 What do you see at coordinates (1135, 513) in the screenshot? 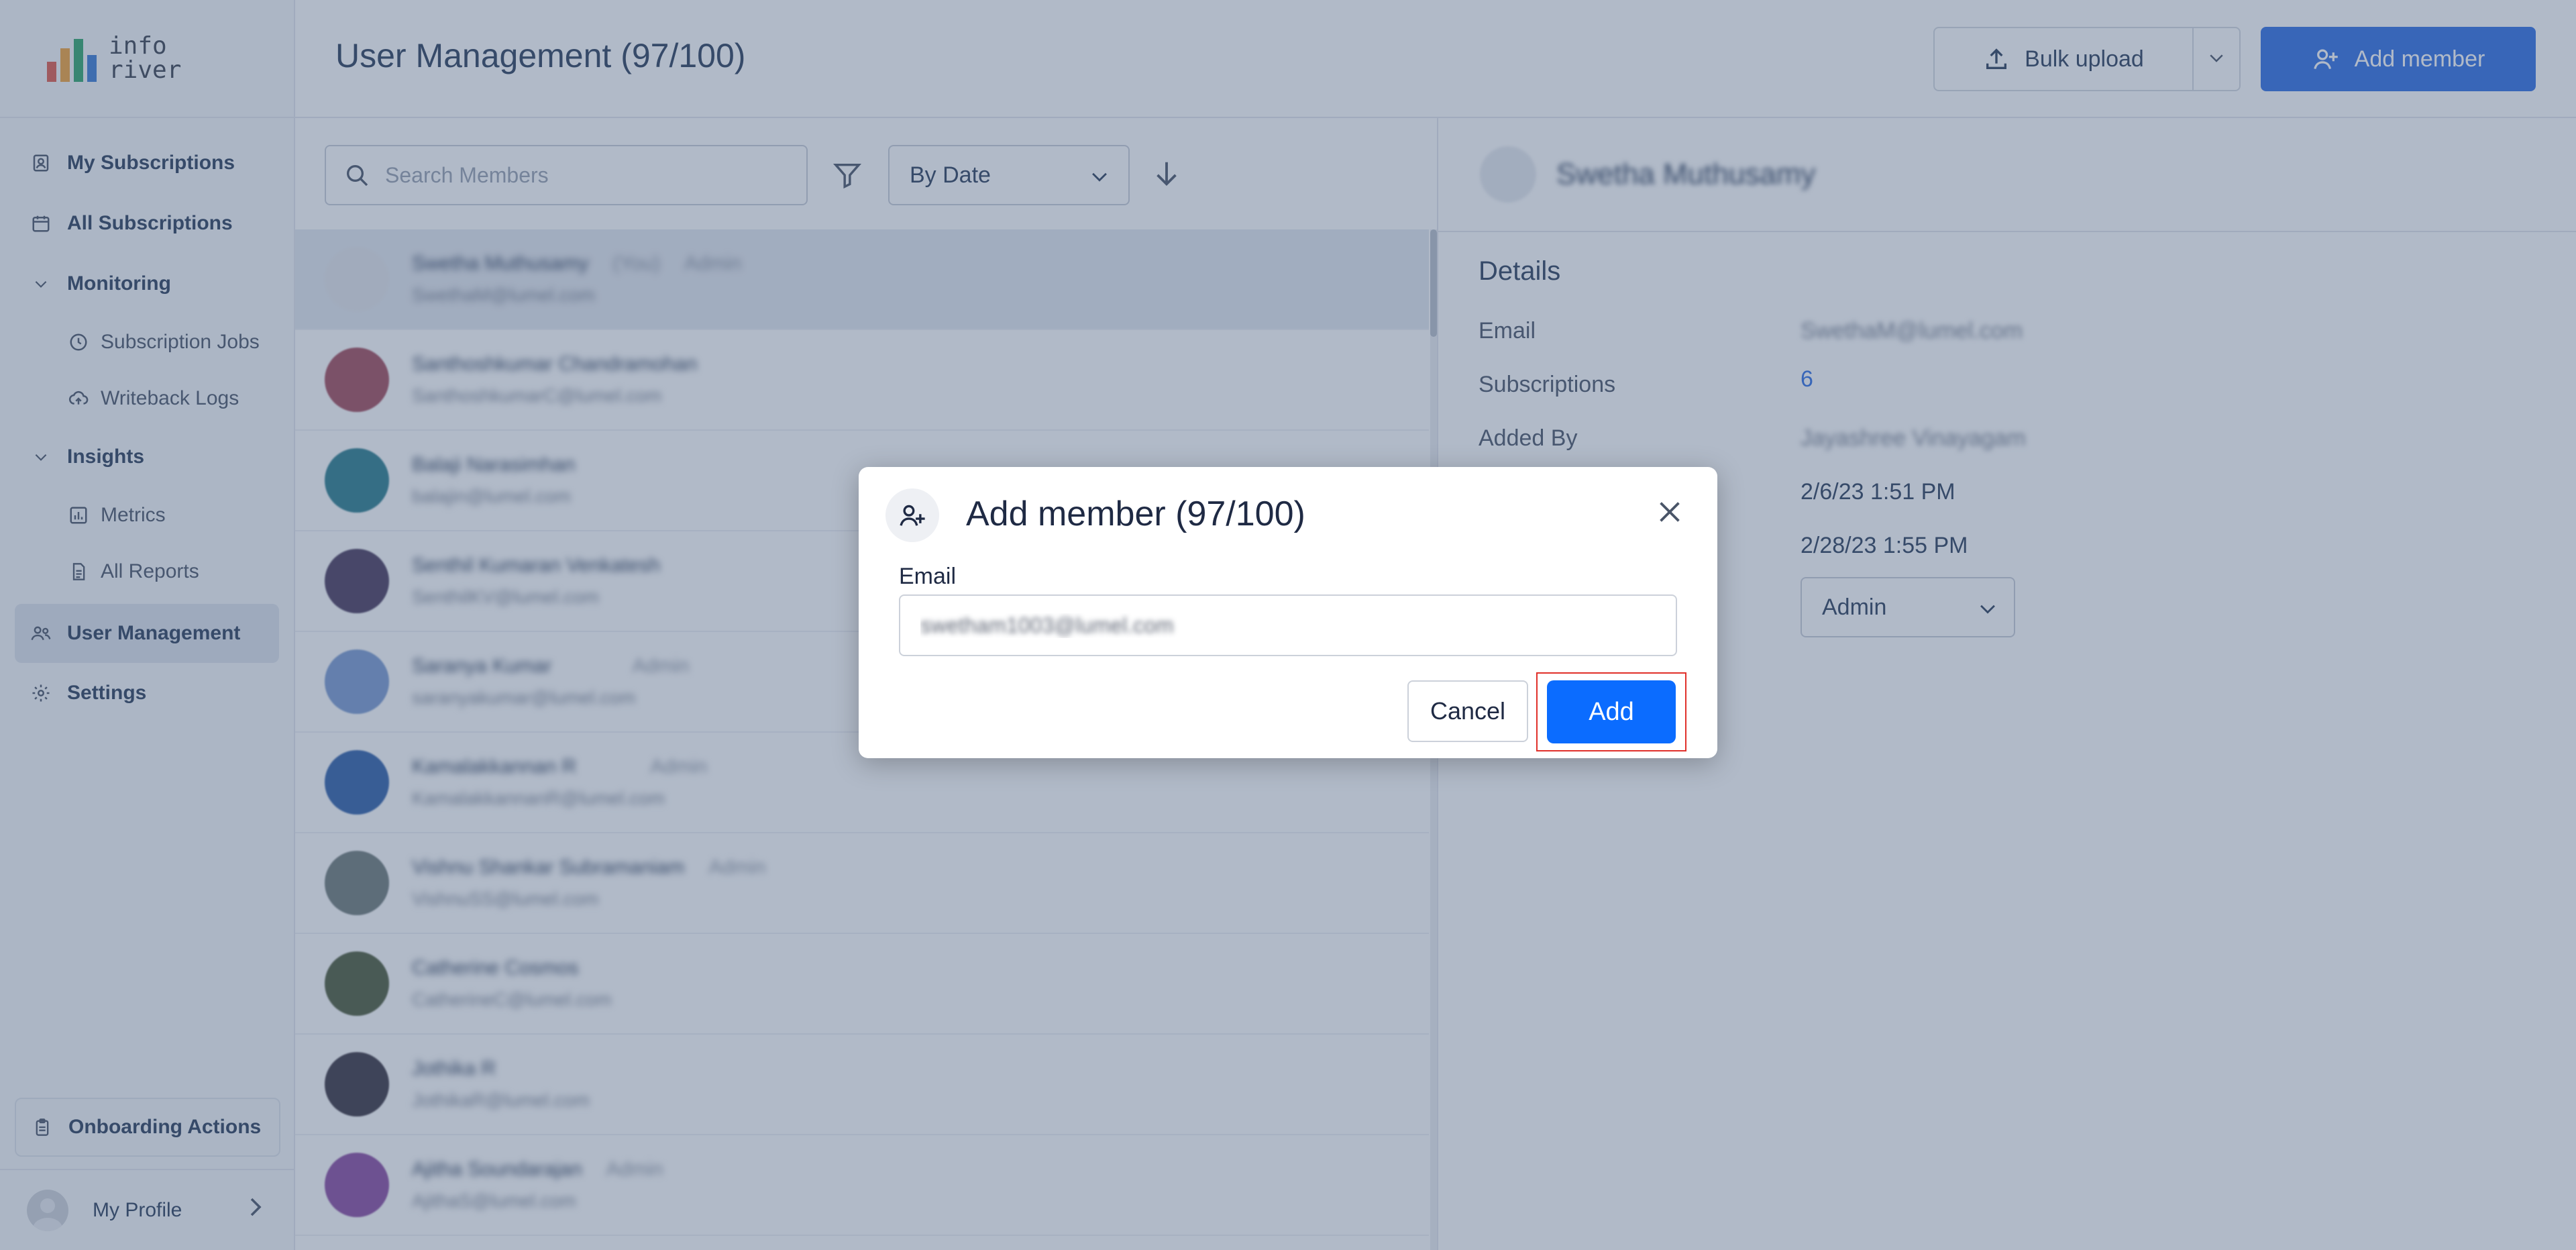
I see `dialog-title: Add member (97/100)` at bounding box center [1135, 513].